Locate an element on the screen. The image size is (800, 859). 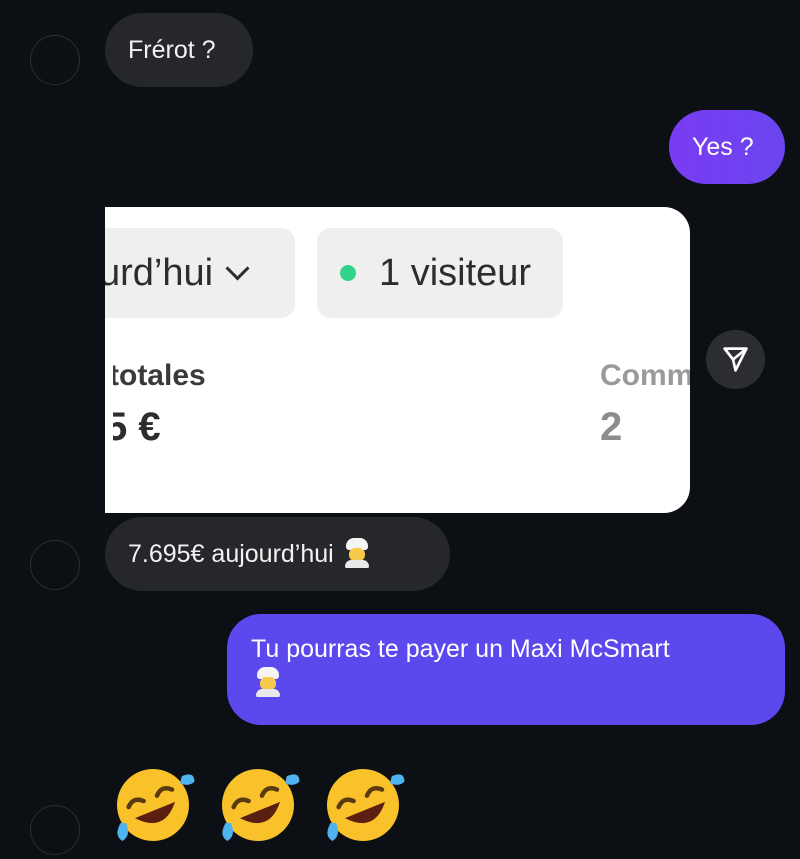
message-incoming: Frérot ? is located at coordinates (179, 50).